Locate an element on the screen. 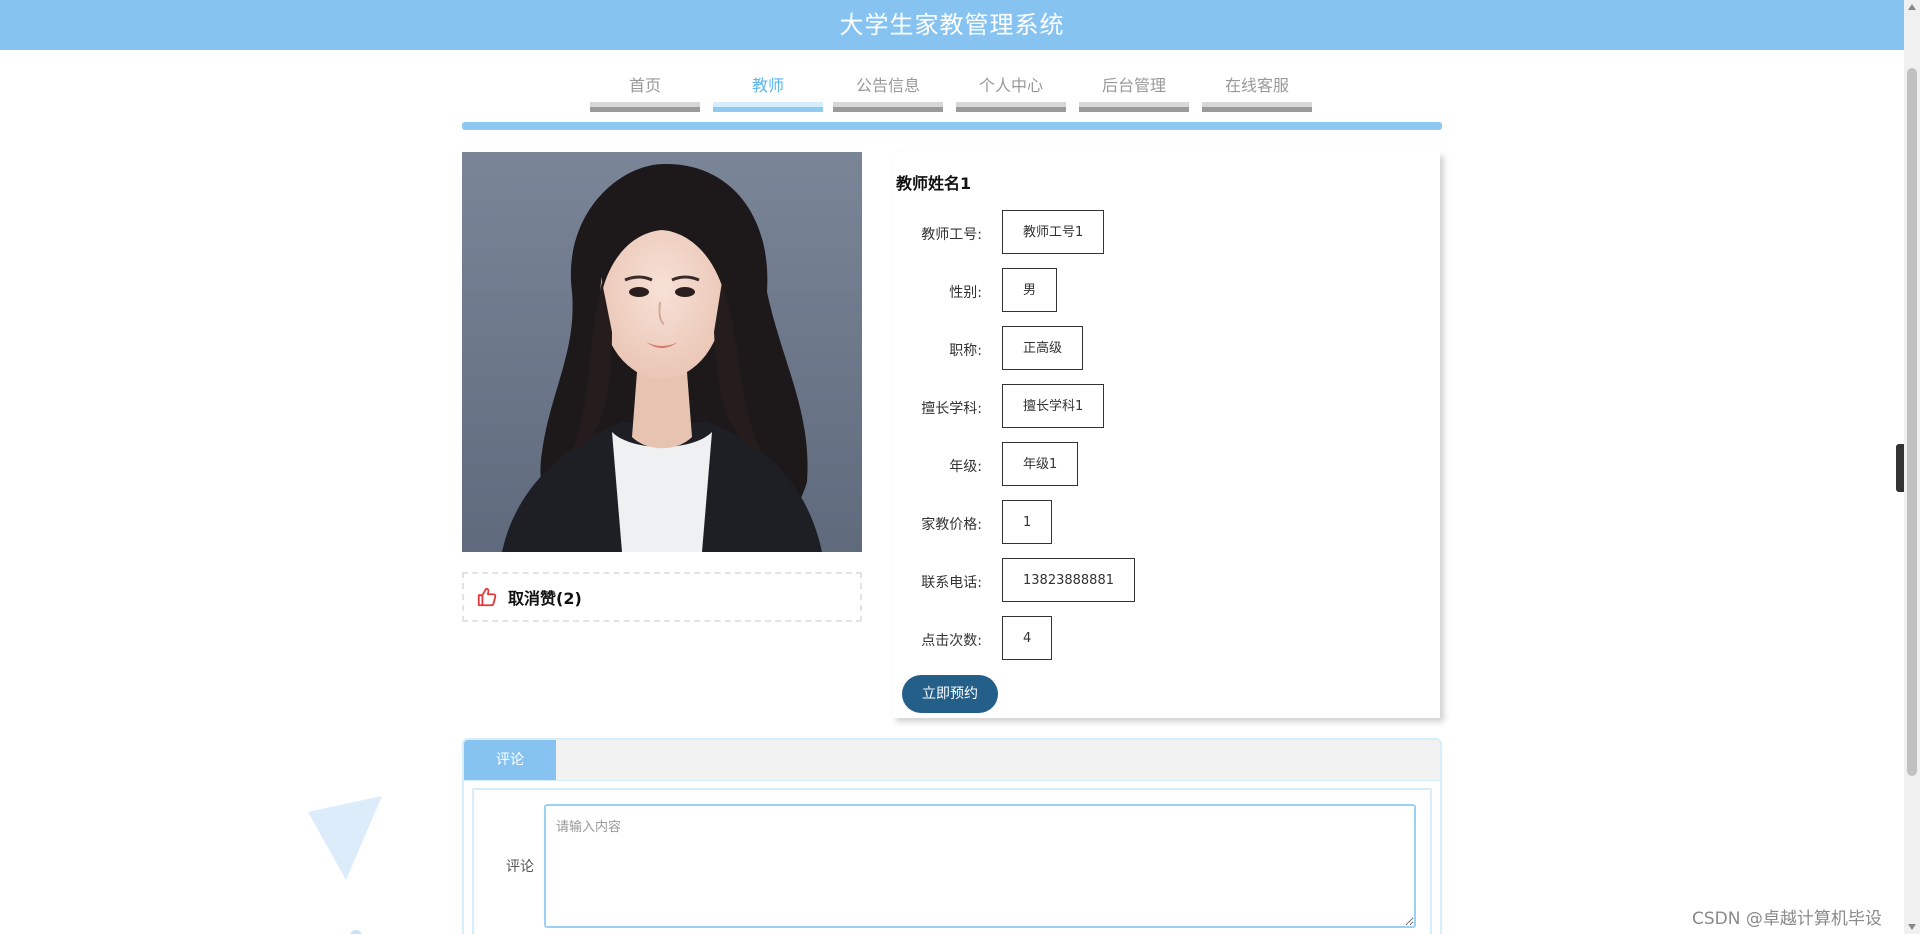  field-label-grade: 年级: is located at coordinates (965, 467).